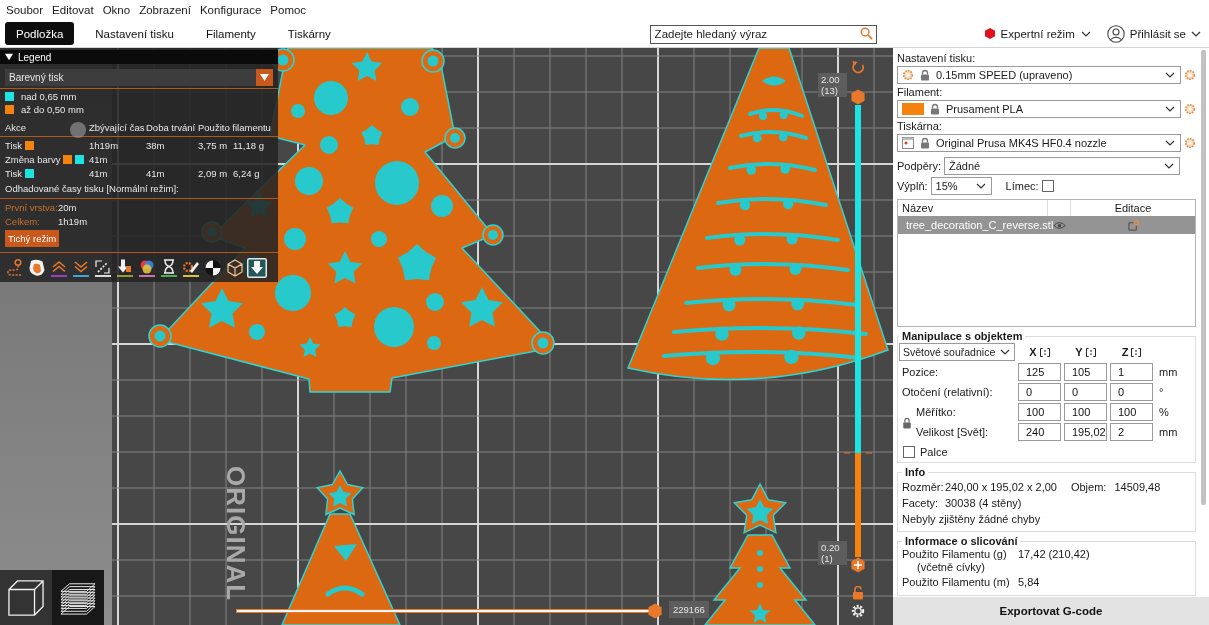 The image size is (1209, 625). Describe the element at coordinates (52, 109) in the screenshot. I see `legend-label: až do 0,50 mm` at that location.